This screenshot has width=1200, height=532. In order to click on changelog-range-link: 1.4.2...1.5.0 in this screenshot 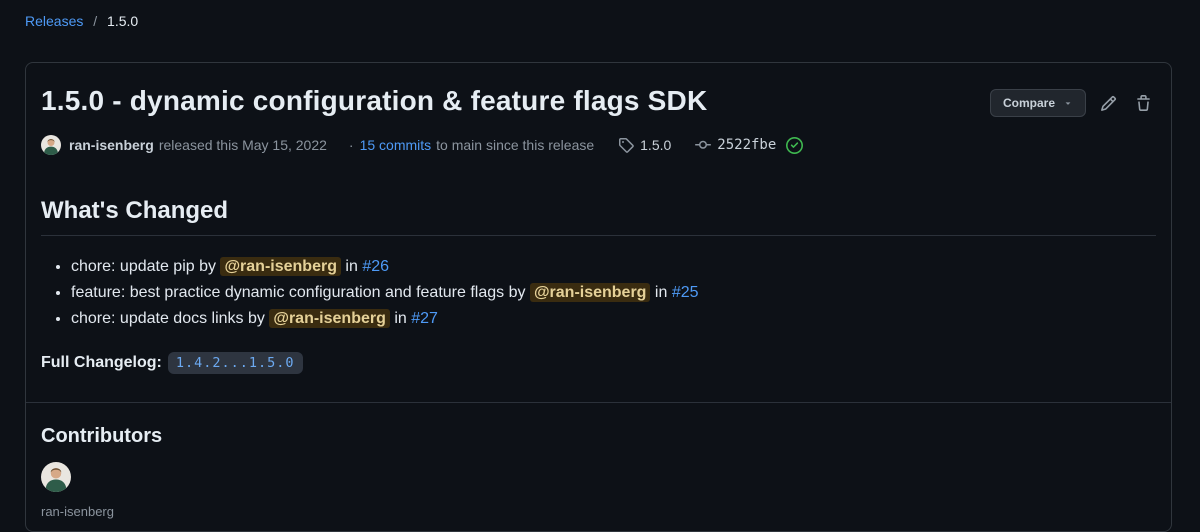, I will do `click(235, 363)`.